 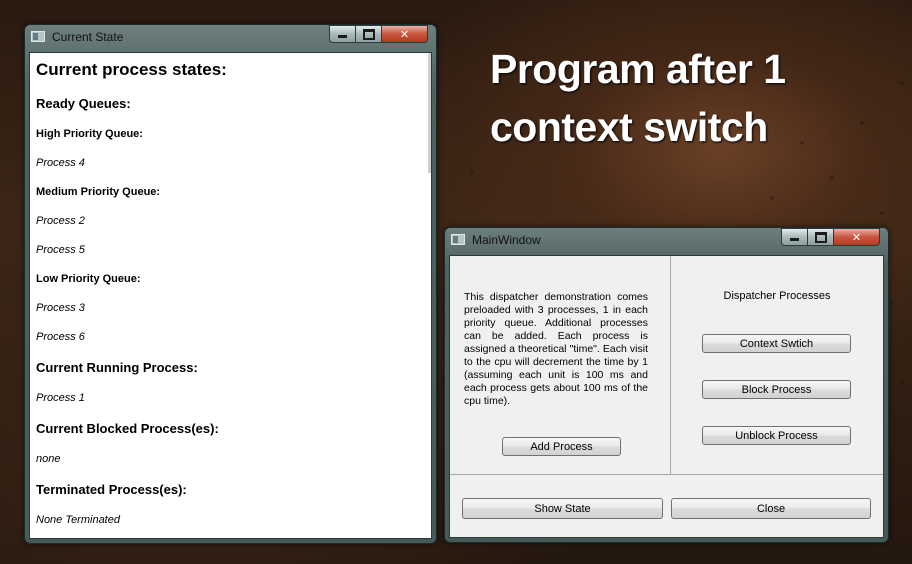 What do you see at coordinates (98, 192) in the screenshot?
I see `medium-priority-label: Medium Priority Queue:` at bounding box center [98, 192].